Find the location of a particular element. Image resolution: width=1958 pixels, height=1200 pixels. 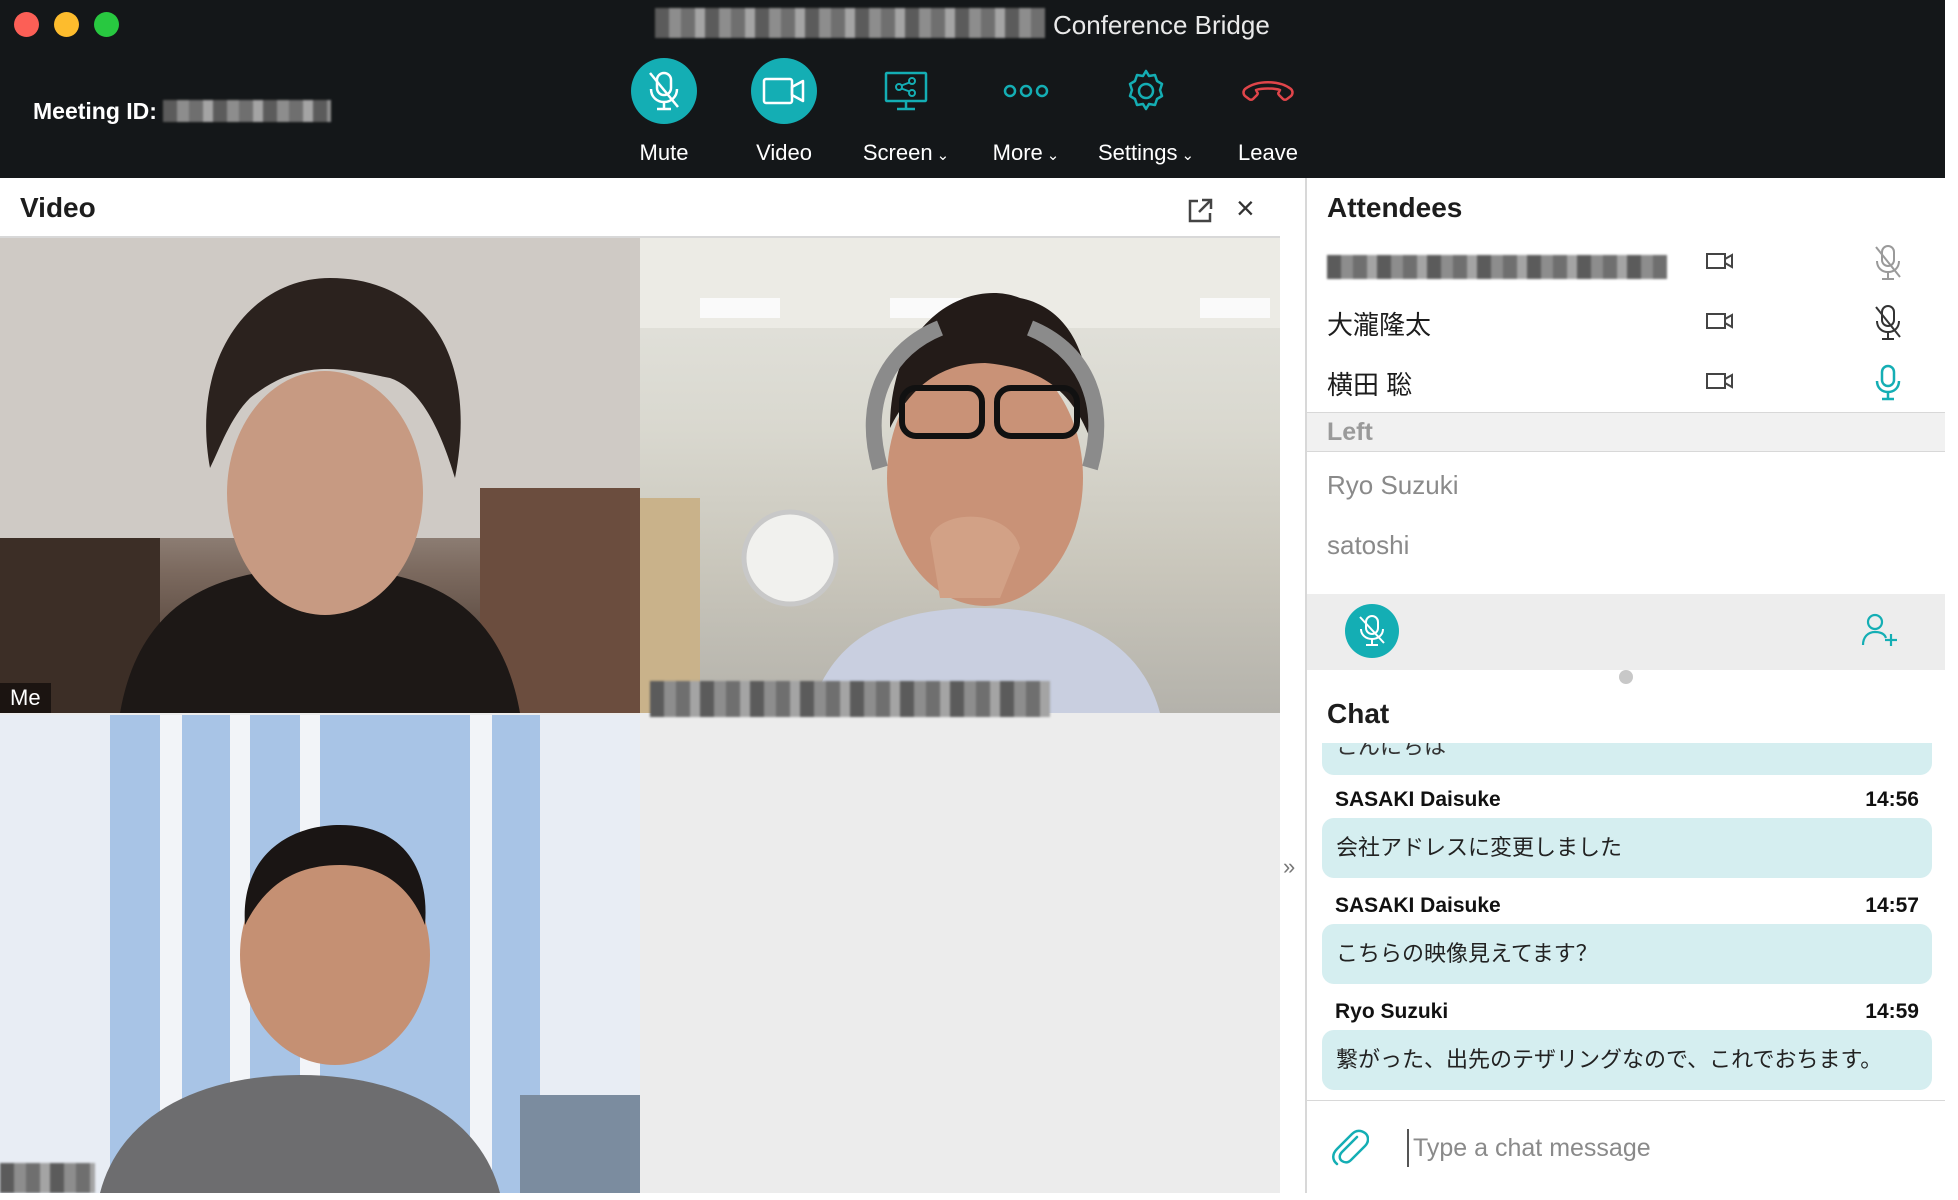

chat-message-text: 会社アドレスに変更しました is located at coordinates (1479, 847).